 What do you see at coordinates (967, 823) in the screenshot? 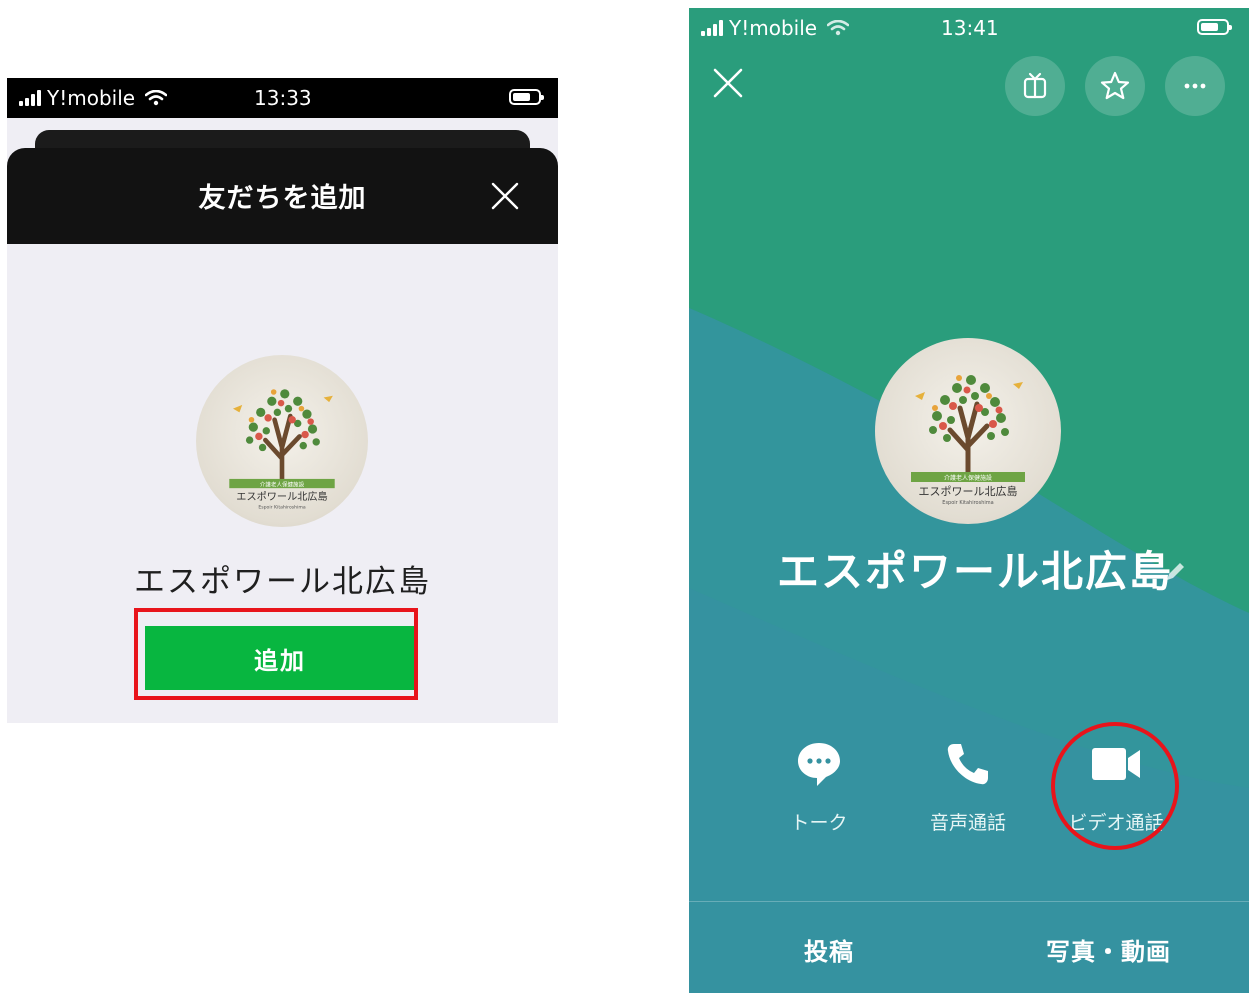
I see `voice-call-label: 音声通話` at bounding box center [967, 823].